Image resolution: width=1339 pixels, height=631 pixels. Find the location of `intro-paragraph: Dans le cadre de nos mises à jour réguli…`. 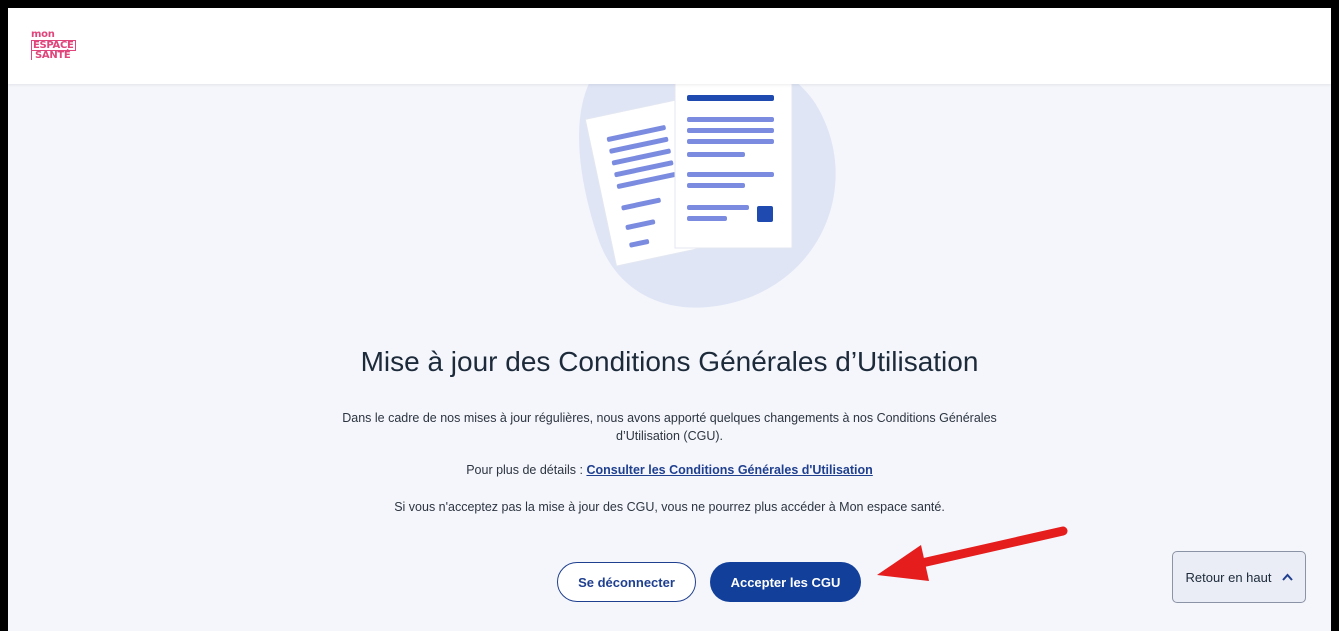

intro-paragraph: Dans le cadre de nos mises à jour réguli… is located at coordinates (669, 427).